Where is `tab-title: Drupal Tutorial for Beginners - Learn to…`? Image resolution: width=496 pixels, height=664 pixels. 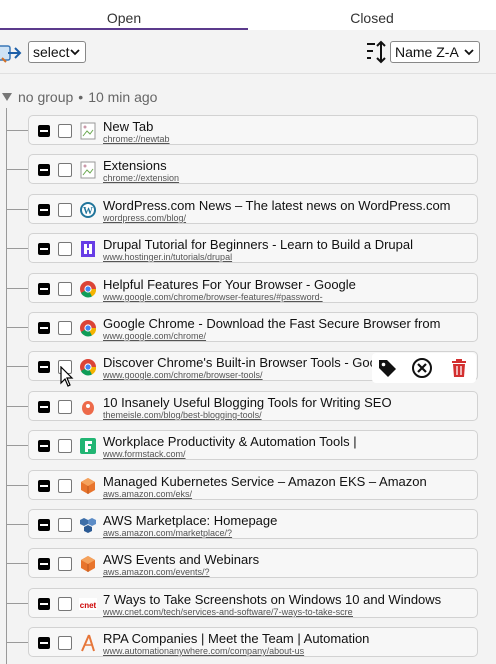 tab-title: Drupal Tutorial for Beginners - Learn to… is located at coordinates (289, 245).